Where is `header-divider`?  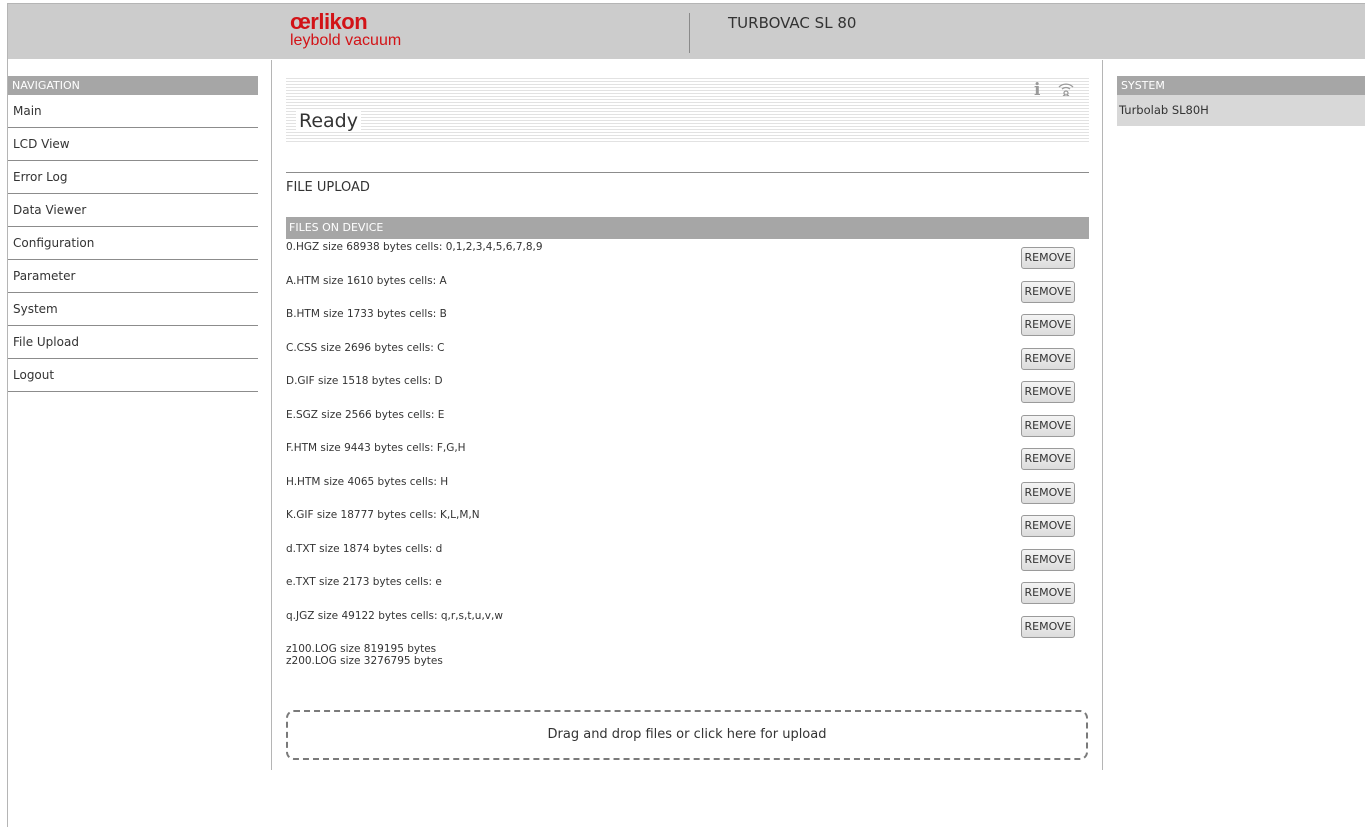
header-divider is located at coordinates (689, 33).